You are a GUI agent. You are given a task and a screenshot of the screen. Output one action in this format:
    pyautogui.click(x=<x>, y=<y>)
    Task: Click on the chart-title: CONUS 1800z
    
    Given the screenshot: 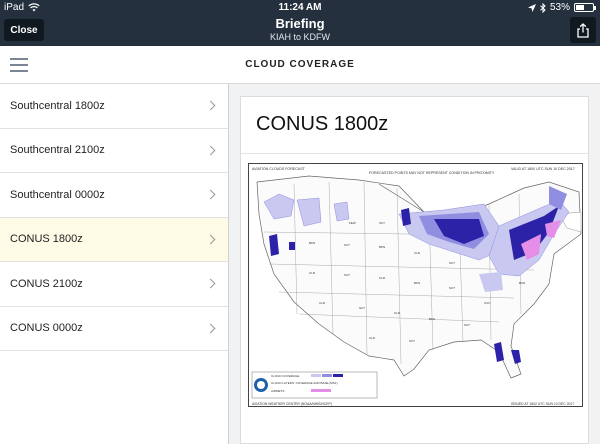 What is the action you would take?
    pyautogui.click(x=322, y=124)
    